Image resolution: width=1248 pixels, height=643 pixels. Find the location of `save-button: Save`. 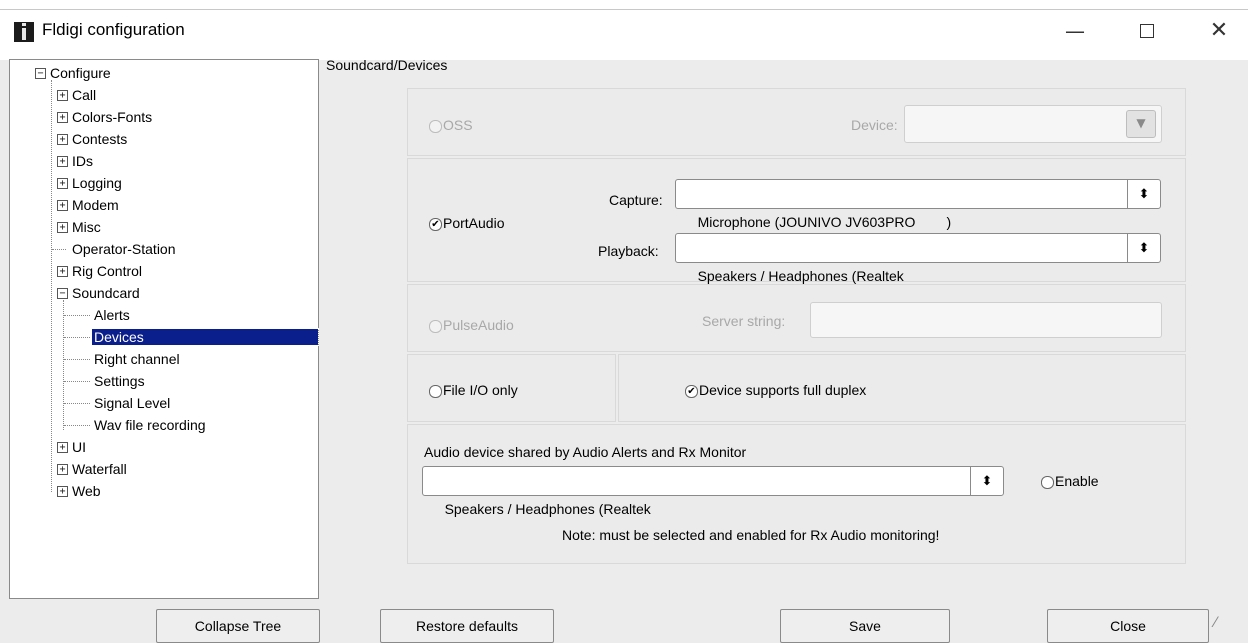

save-button: Save is located at coordinates (865, 626).